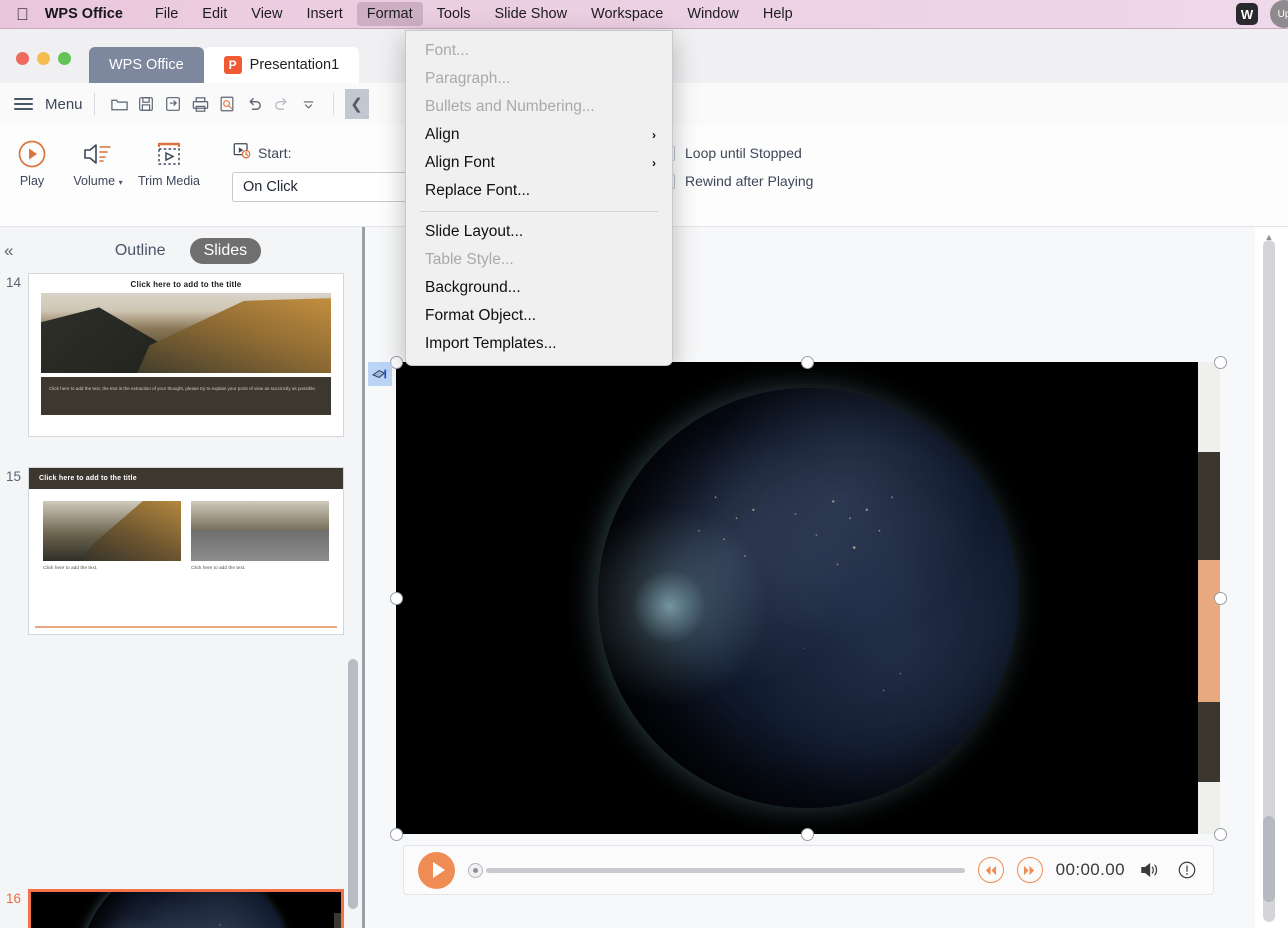 This screenshot has width=1288, height=928. I want to click on print-preview-icon, so click(227, 104).